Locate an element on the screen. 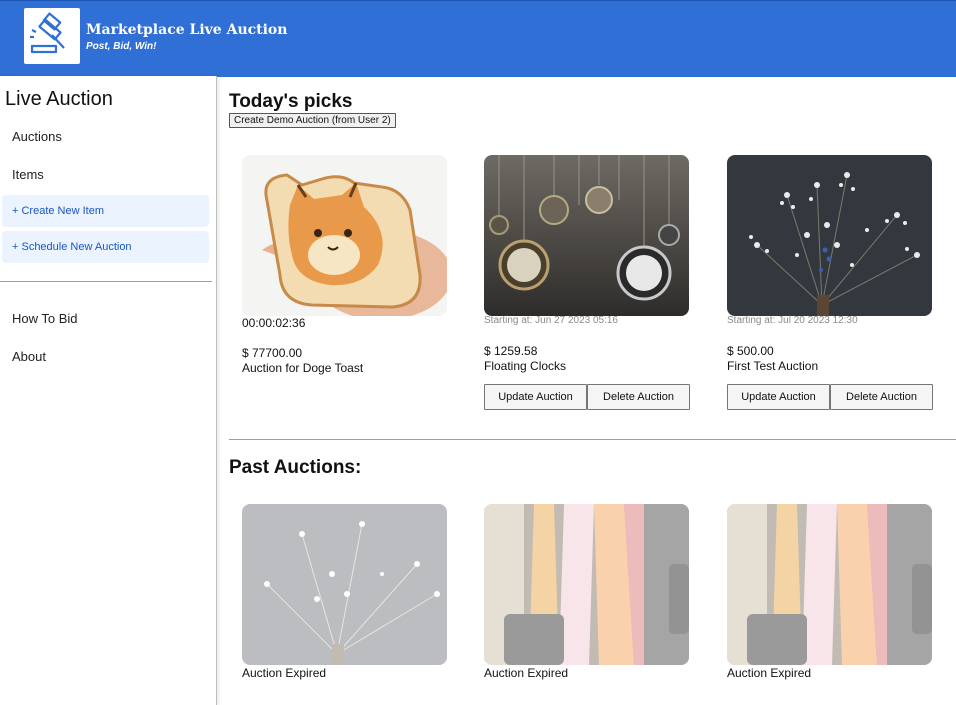  item-title: Auction for Doge Toast is located at coordinates (302, 368).